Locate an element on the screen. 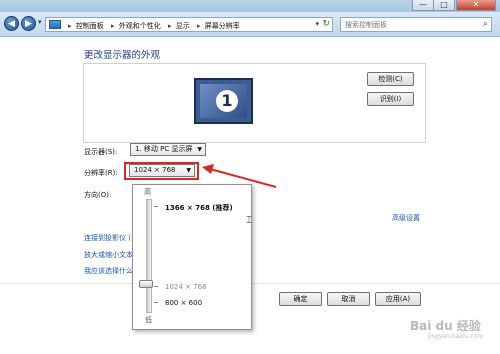  back-button: ◀ is located at coordinates (11, 23).